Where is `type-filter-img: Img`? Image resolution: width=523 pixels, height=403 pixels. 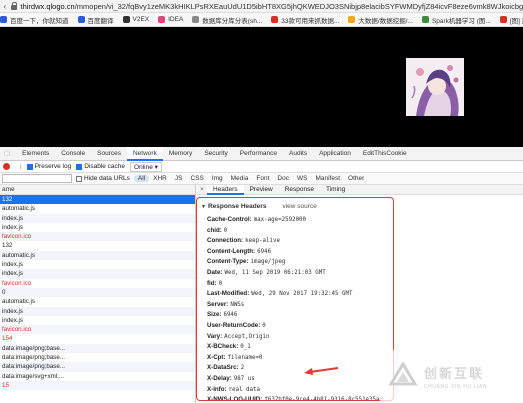 type-filter-img: Img is located at coordinates (217, 178).